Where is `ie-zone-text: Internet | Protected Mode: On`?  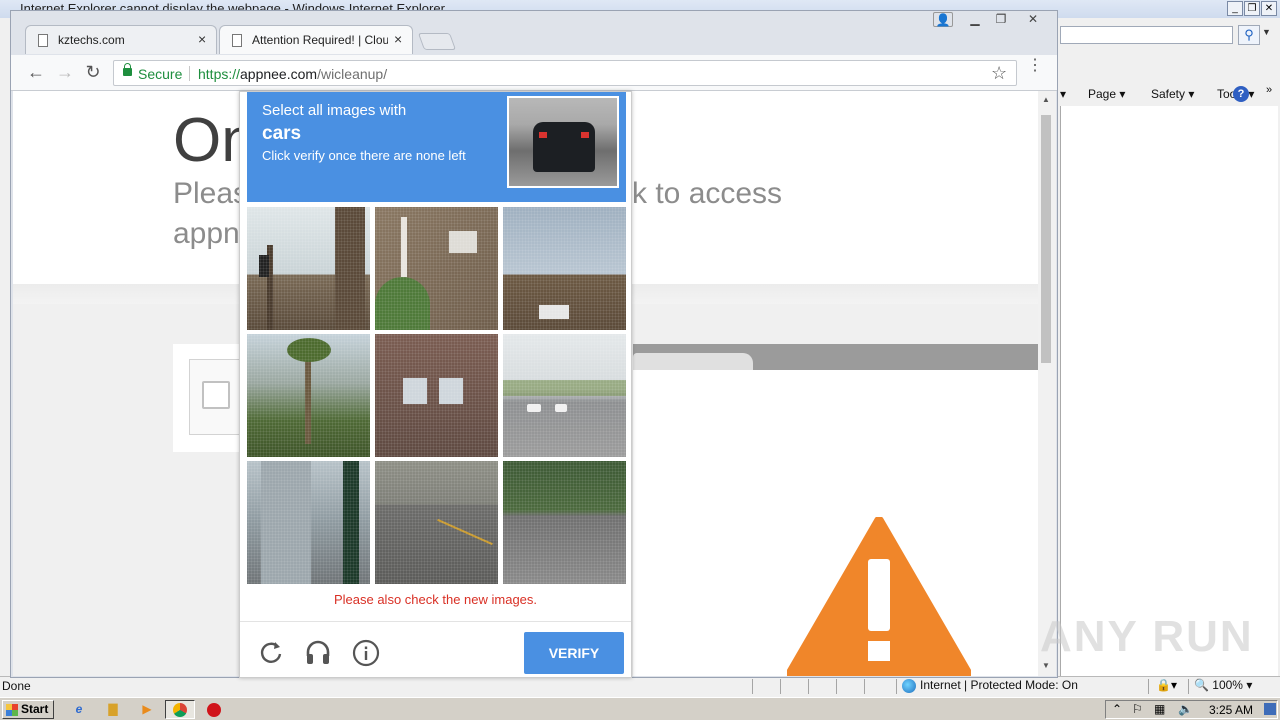
ie-zone-text: Internet | Protected Mode: On is located at coordinates (999, 685).